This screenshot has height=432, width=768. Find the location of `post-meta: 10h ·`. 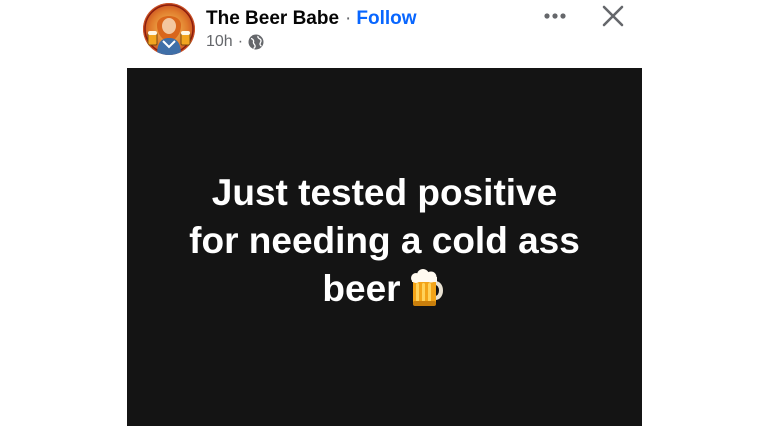

post-meta: 10h · is located at coordinates (235, 42).